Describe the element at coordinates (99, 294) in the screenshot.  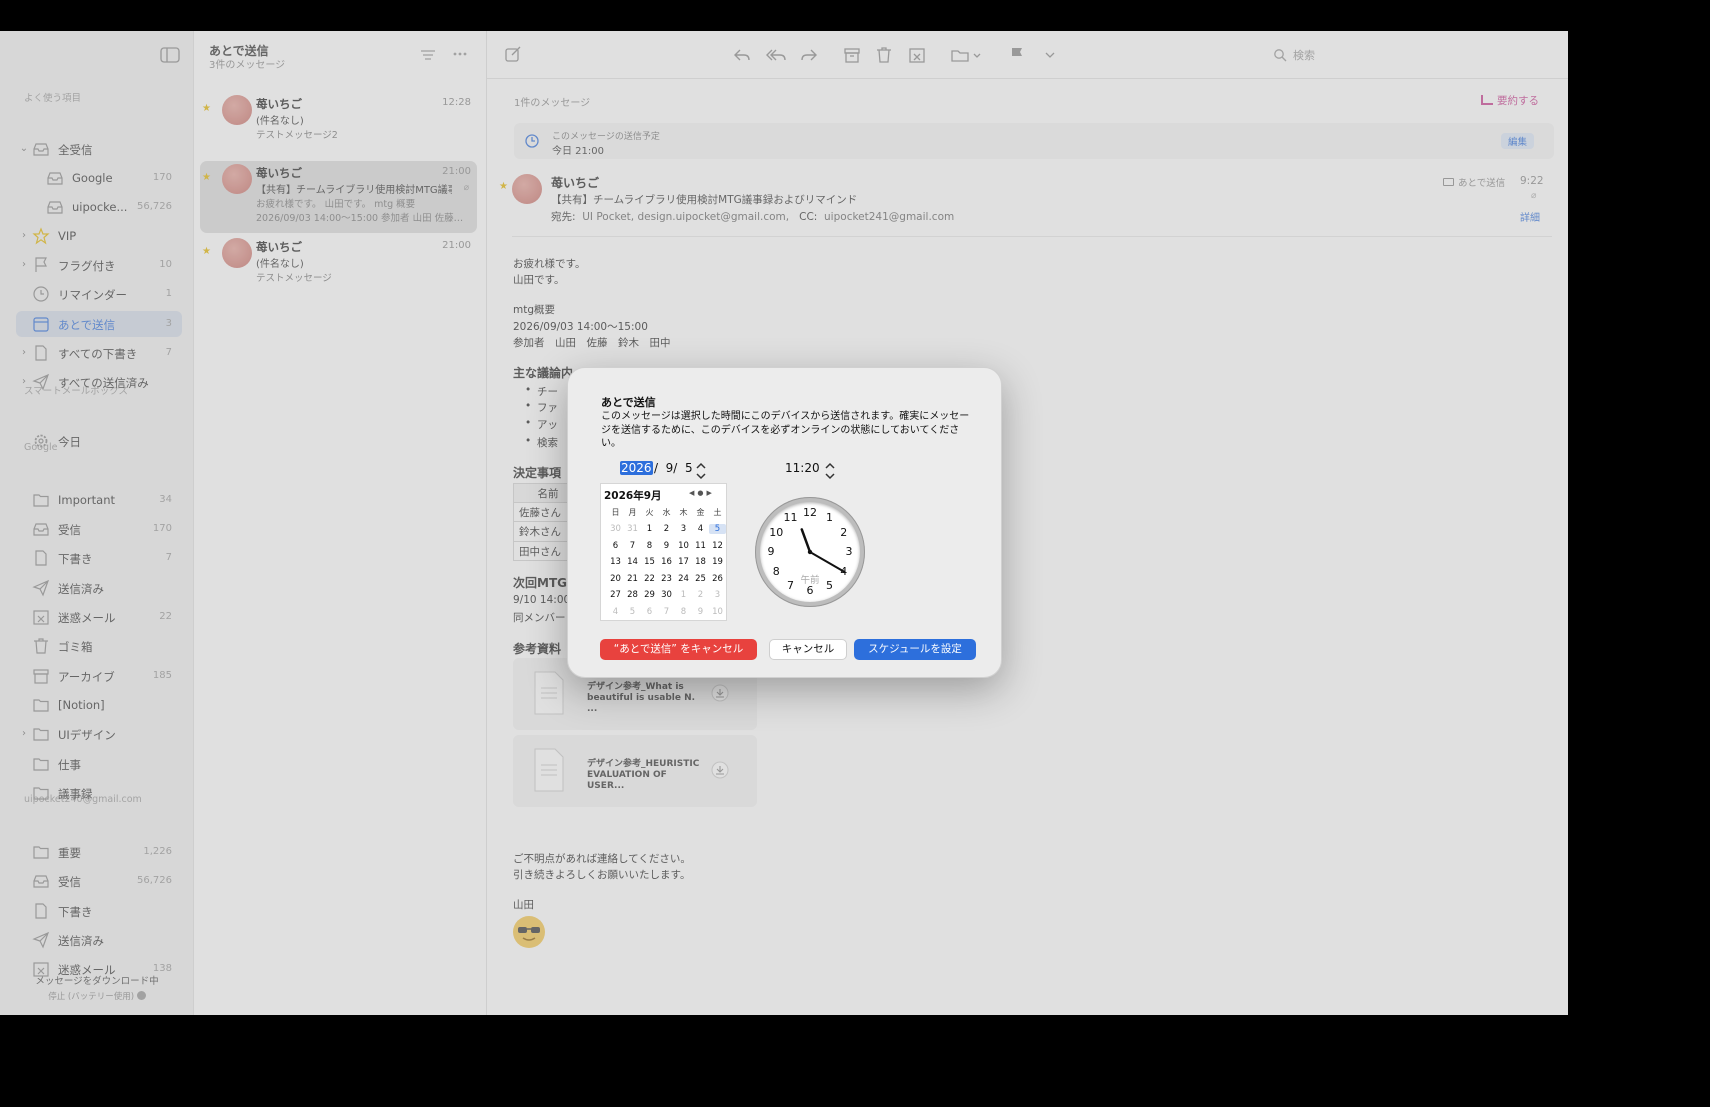
I see `sidebar-item: リマインダー 1` at that location.